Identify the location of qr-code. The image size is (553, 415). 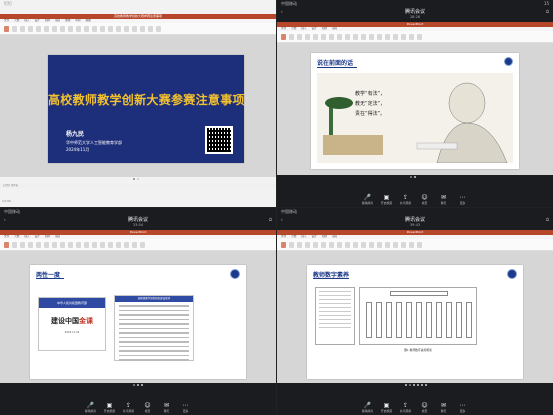
(219, 140).